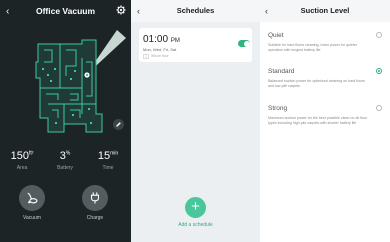  Describe the element at coordinates (160, 49) in the screenshot. I see `schedule-days: Mon, Wed, Fri, Sat` at that location.